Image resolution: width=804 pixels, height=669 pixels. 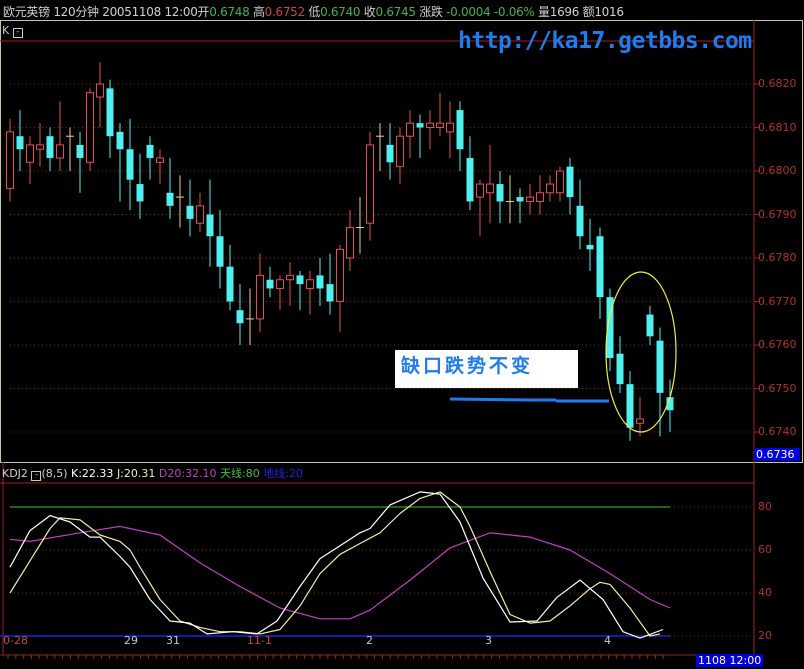 I want to click on main-panel-label: K -, so click(x=12, y=31).